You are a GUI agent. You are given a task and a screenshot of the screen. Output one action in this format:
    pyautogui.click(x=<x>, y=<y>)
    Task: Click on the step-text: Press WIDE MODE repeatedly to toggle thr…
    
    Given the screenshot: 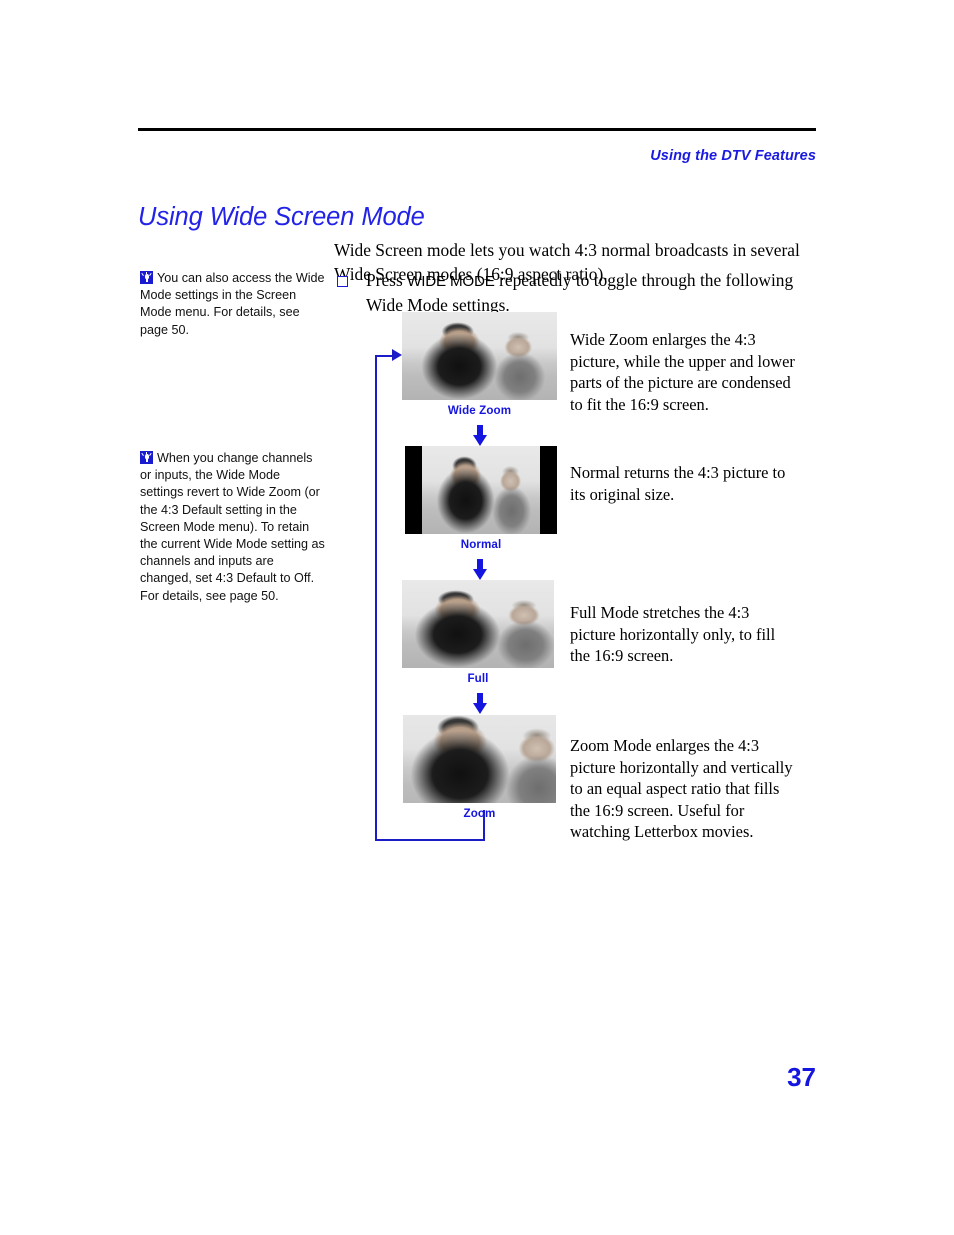 What is the action you would take?
    pyautogui.click(x=591, y=293)
    